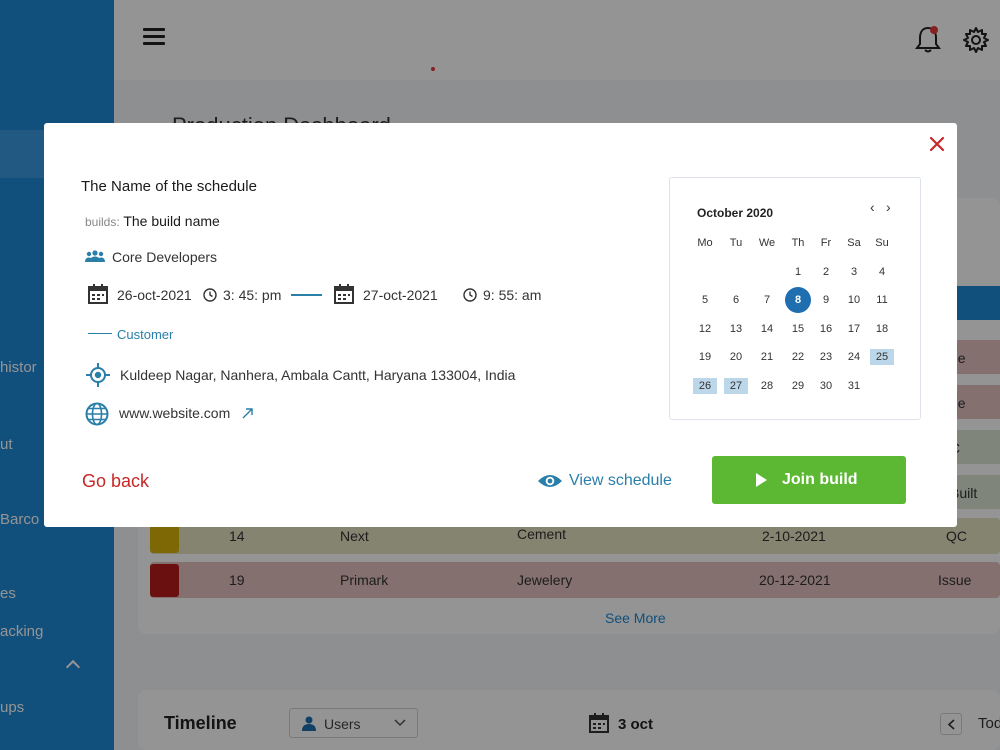 The image size is (1000, 750). Describe the element at coordinates (882, 243) in the screenshot. I see `weekday-header: Su` at that location.